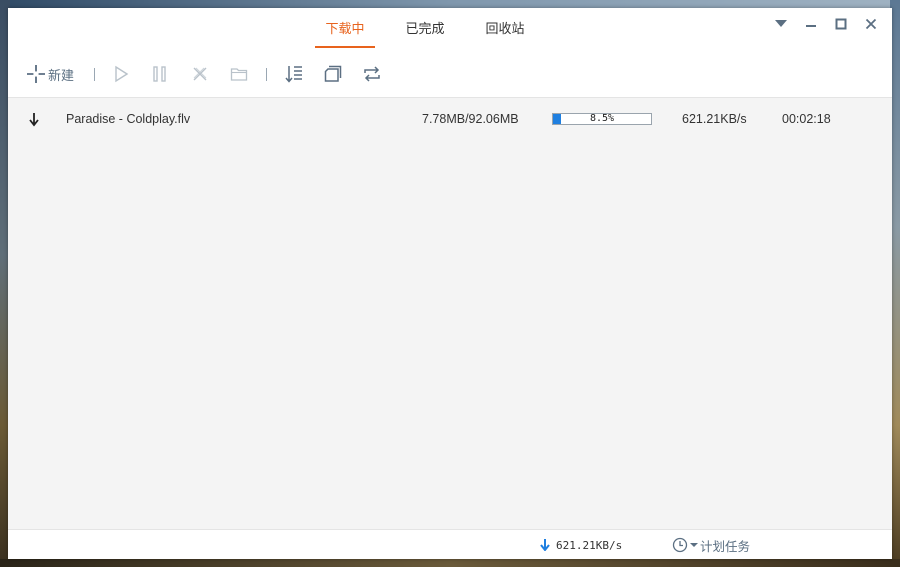 Image resolution: width=900 pixels, height=567 pixels. I want to click on triangle-down-icon, so click(781, 23).